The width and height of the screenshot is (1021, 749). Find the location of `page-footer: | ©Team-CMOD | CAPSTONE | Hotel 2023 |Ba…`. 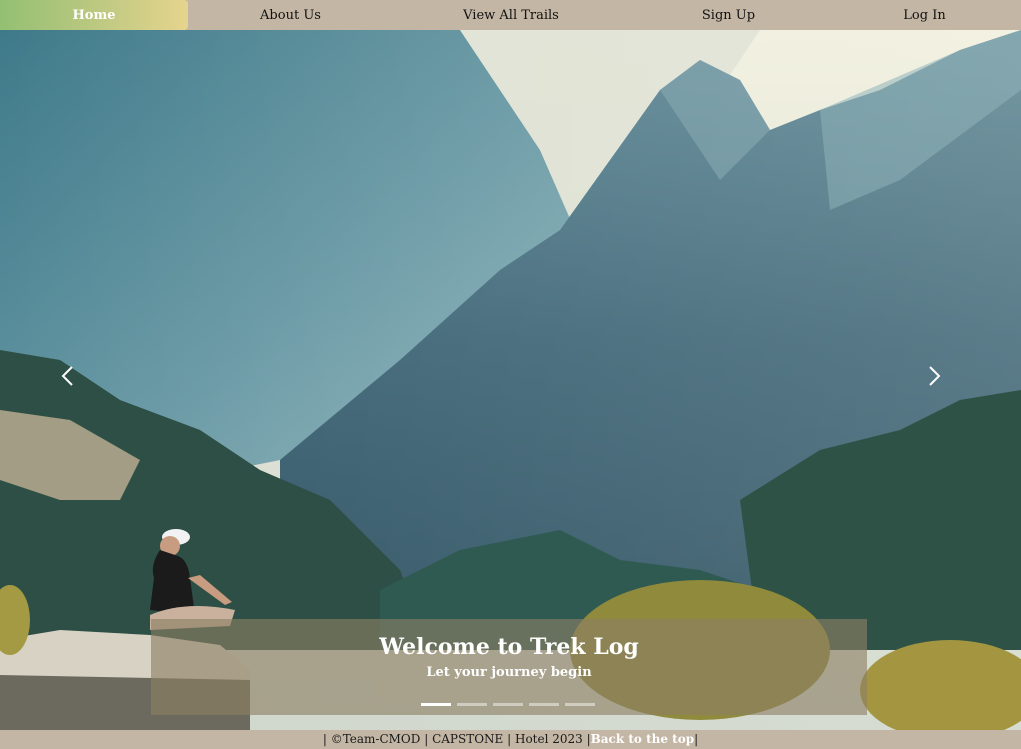

page-footer: | ©Team-CMOD | CAPSTONE | Hotel 2023 |Ba… is located at coordinates (510, 739).